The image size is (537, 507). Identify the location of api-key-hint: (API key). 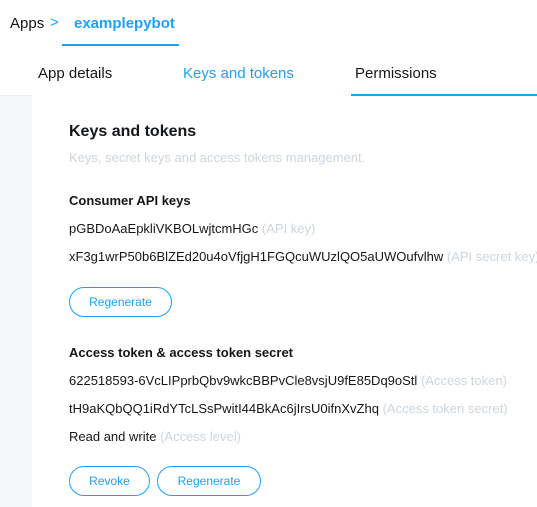
(288, 228).